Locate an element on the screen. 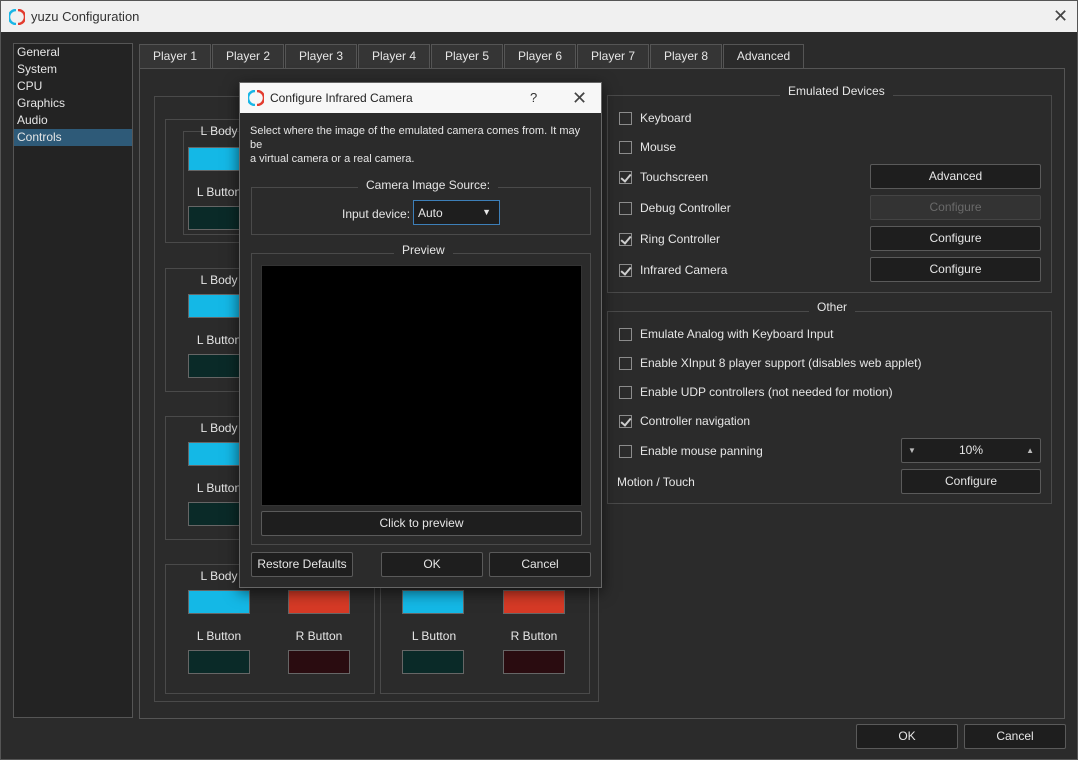  mouse-panning-checkbox: Enable mouse panning is located at coordinates (691, 451).